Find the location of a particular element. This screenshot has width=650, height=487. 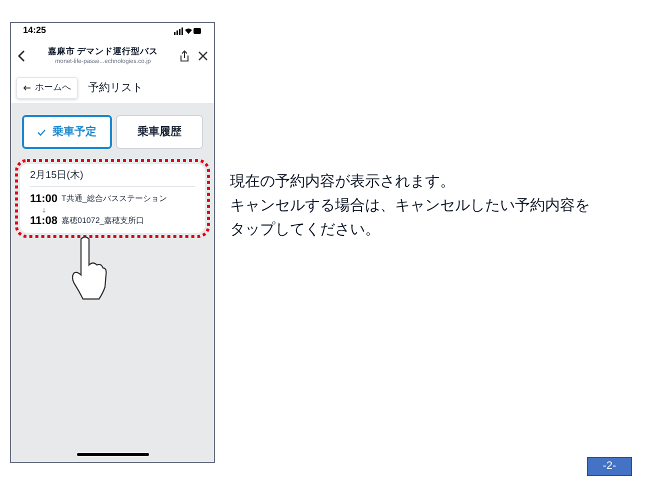

hand-pointer-icon is located at coordinates (89, 268).